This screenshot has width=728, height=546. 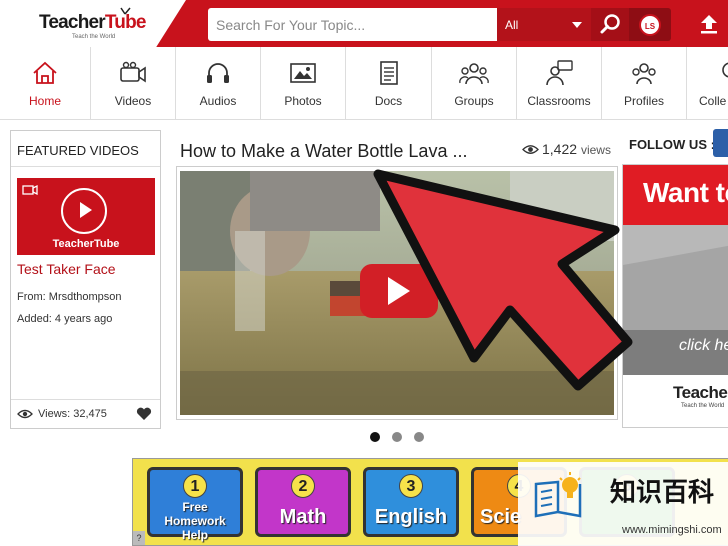 What do you see at coordinates (388, 101) in the screenshot?
I see `nav-label: Docs` at bounding box center [388, 101].